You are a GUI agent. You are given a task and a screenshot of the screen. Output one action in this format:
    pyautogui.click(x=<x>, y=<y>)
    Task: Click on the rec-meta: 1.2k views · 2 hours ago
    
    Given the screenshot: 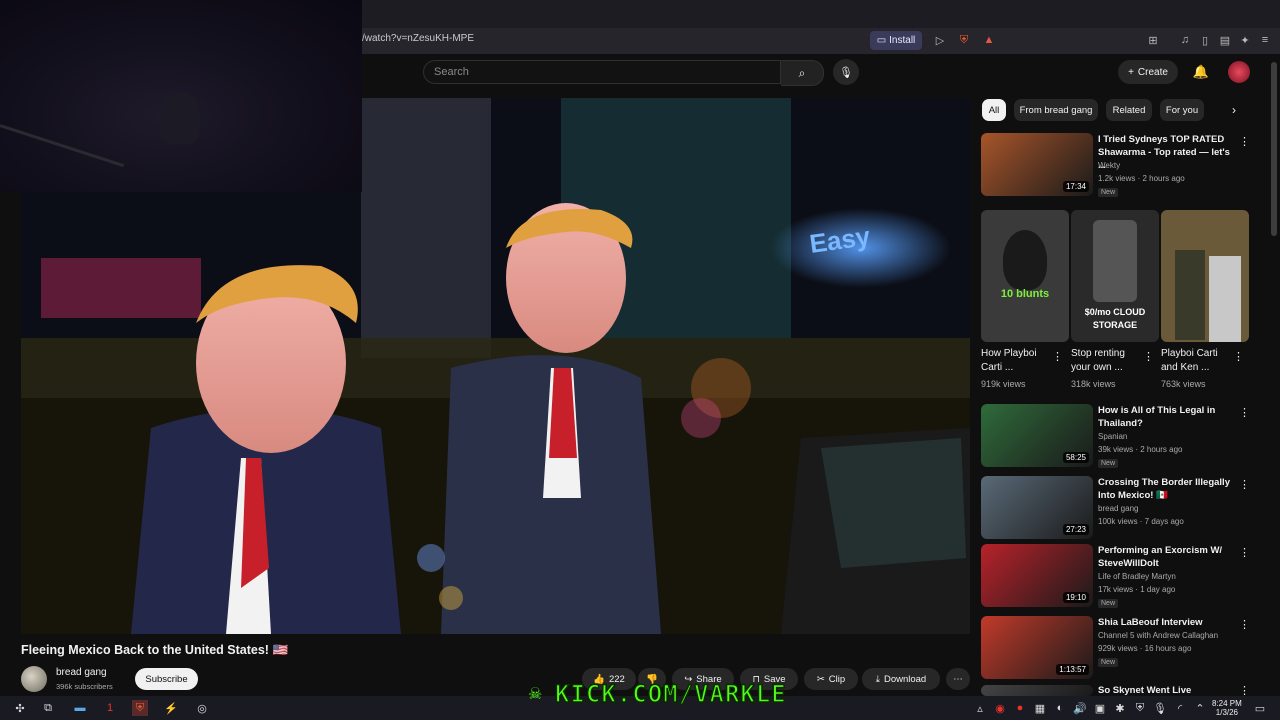 What is the action you would take?
    pyautogui.click(x=1141, y=178)
    